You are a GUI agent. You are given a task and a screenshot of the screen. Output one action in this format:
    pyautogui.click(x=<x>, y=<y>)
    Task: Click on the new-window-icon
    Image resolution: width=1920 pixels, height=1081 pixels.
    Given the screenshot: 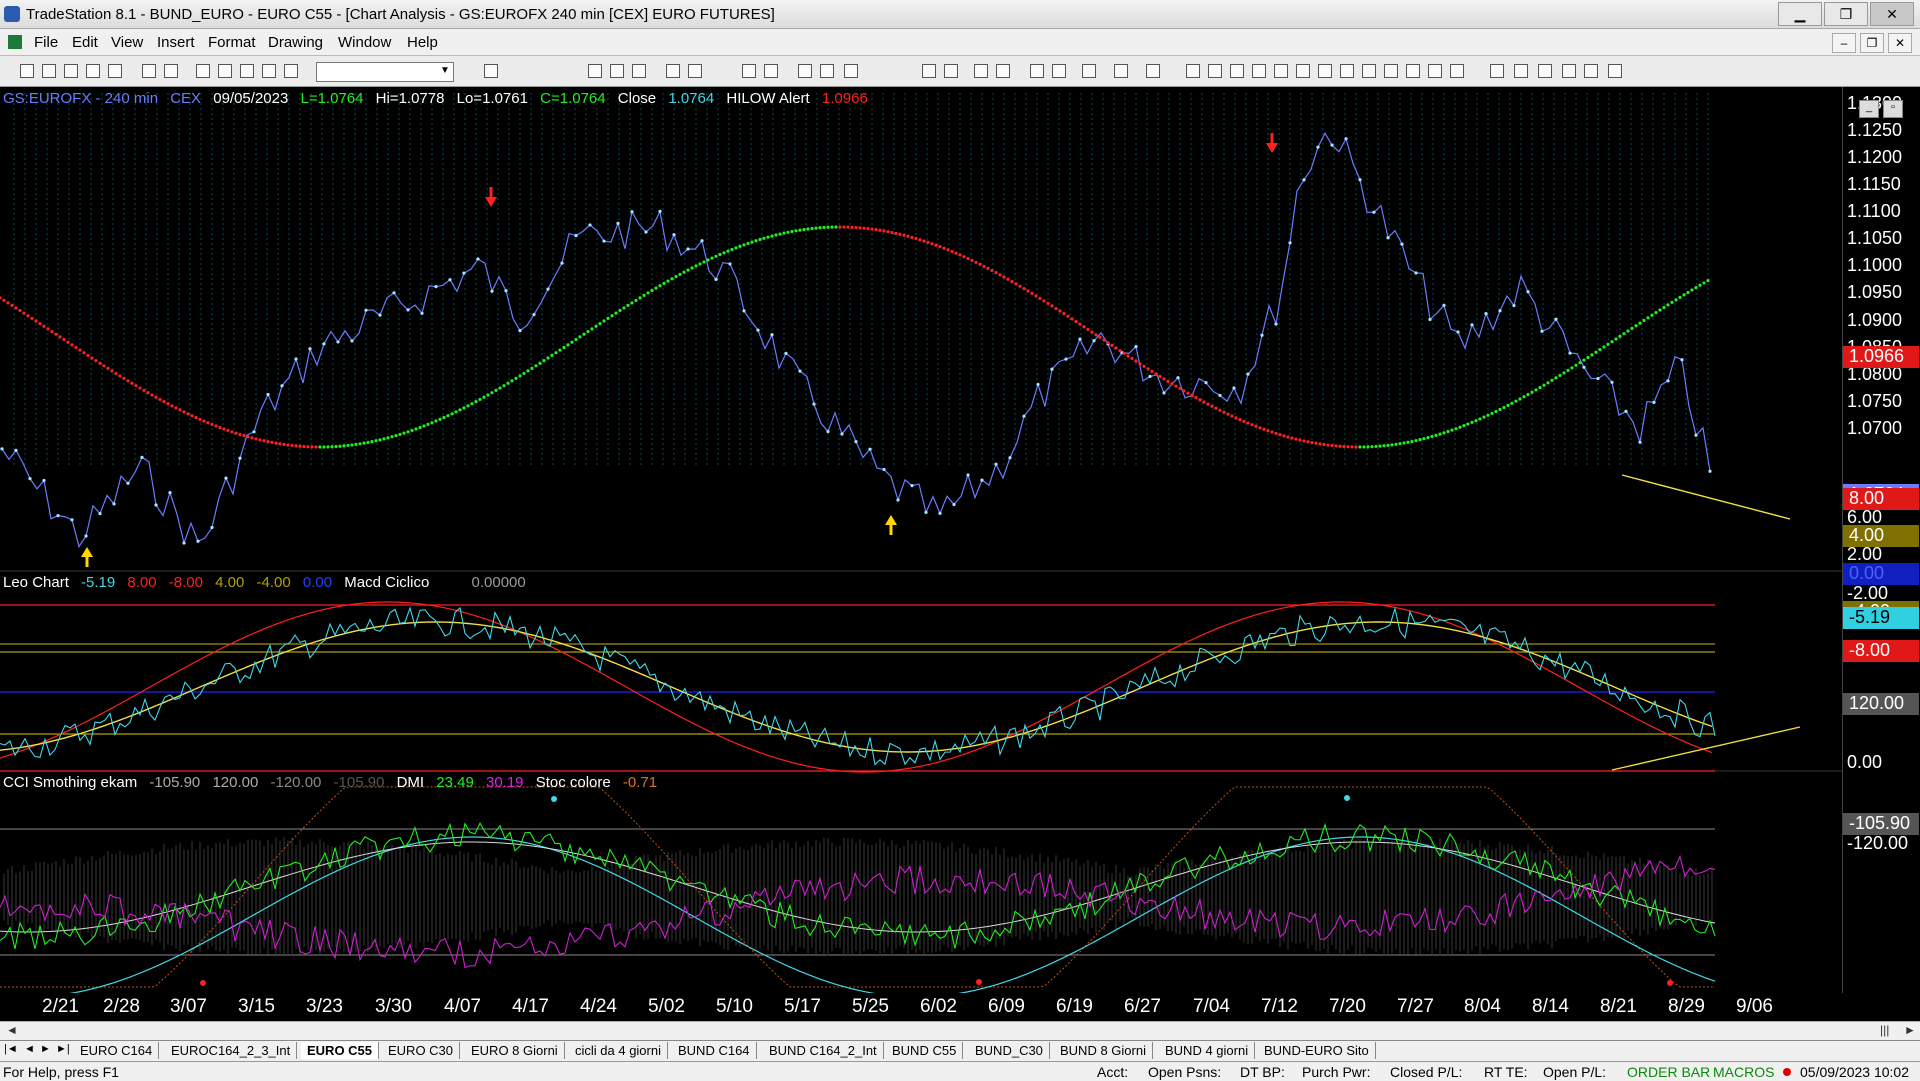 What is the action you would take?
    pyautogui.click(x=93, y=71)
    